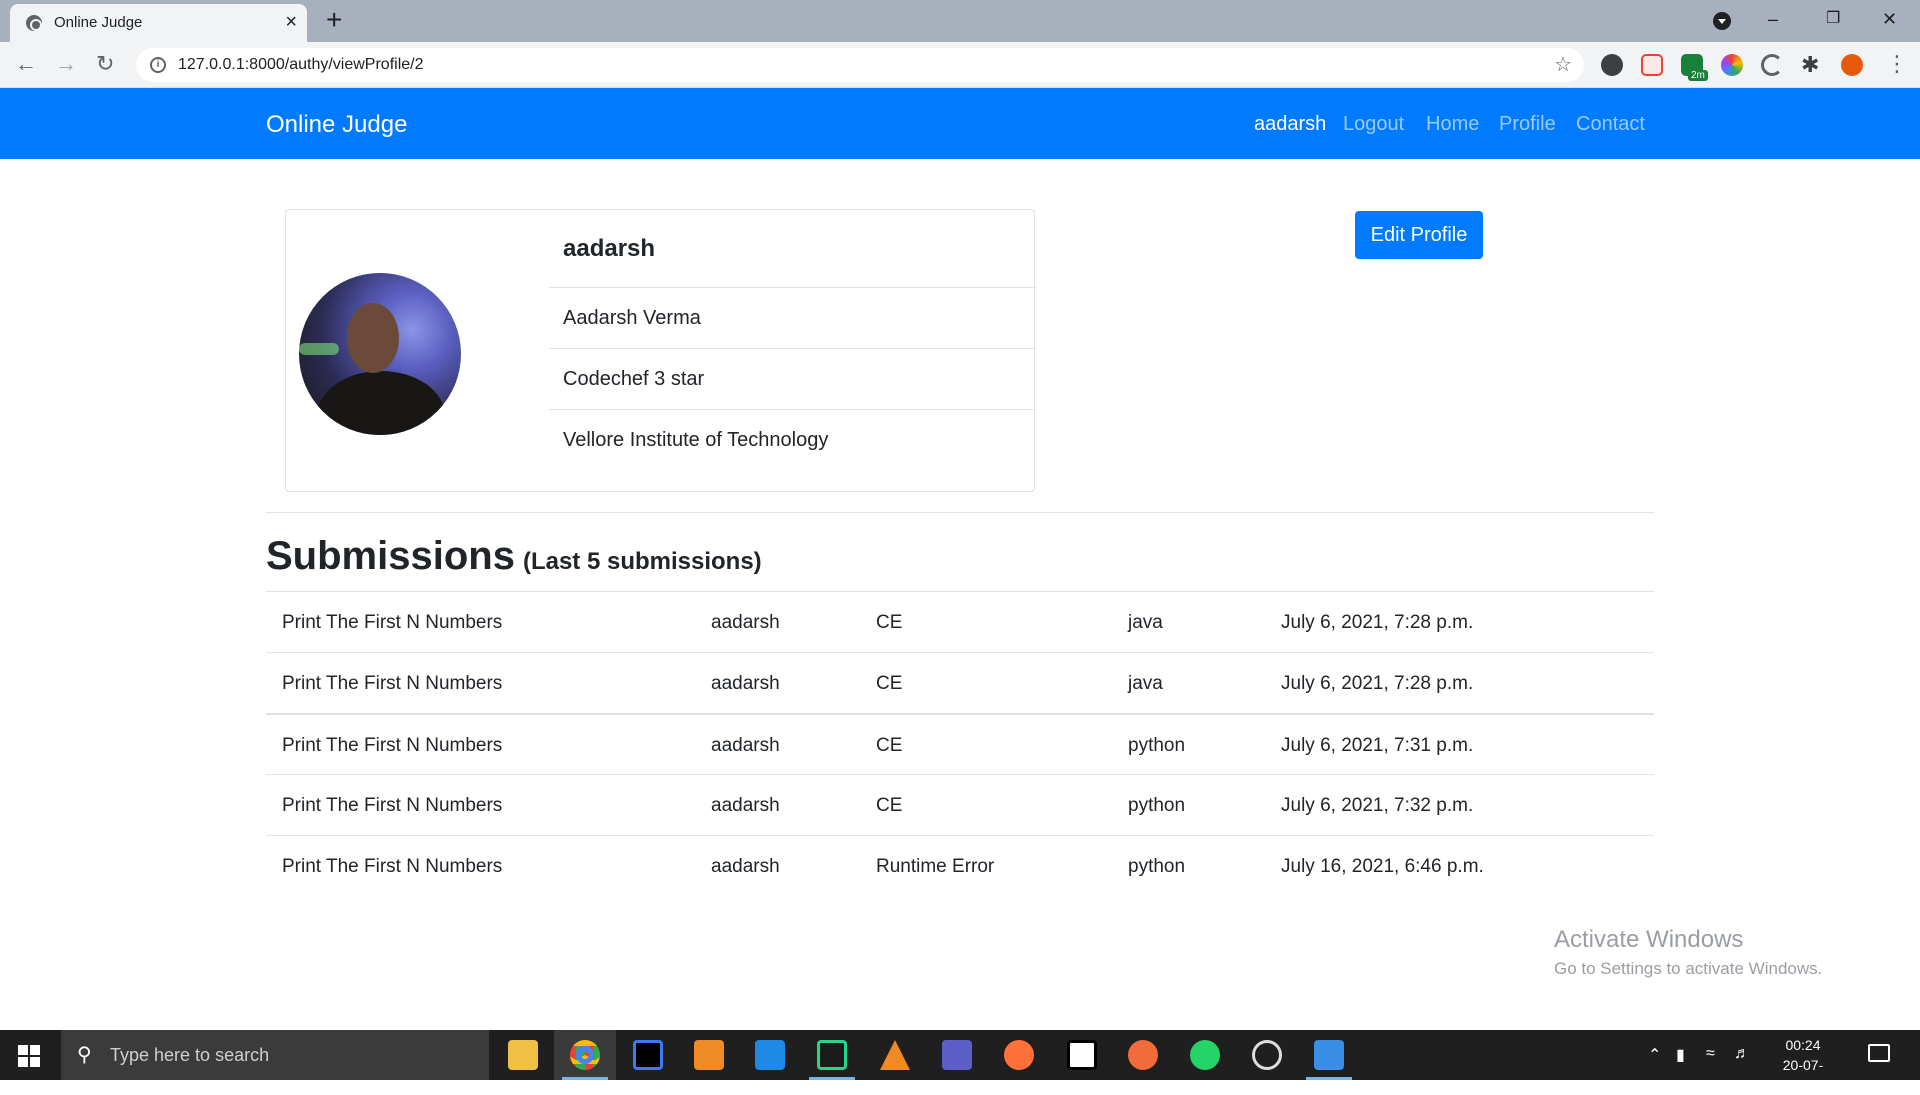 The height and width of the screenshot is (1095, 1920). Describe the element at coordinates (1082, 1055) in the screenshot. I see `notion-icon` at that location.